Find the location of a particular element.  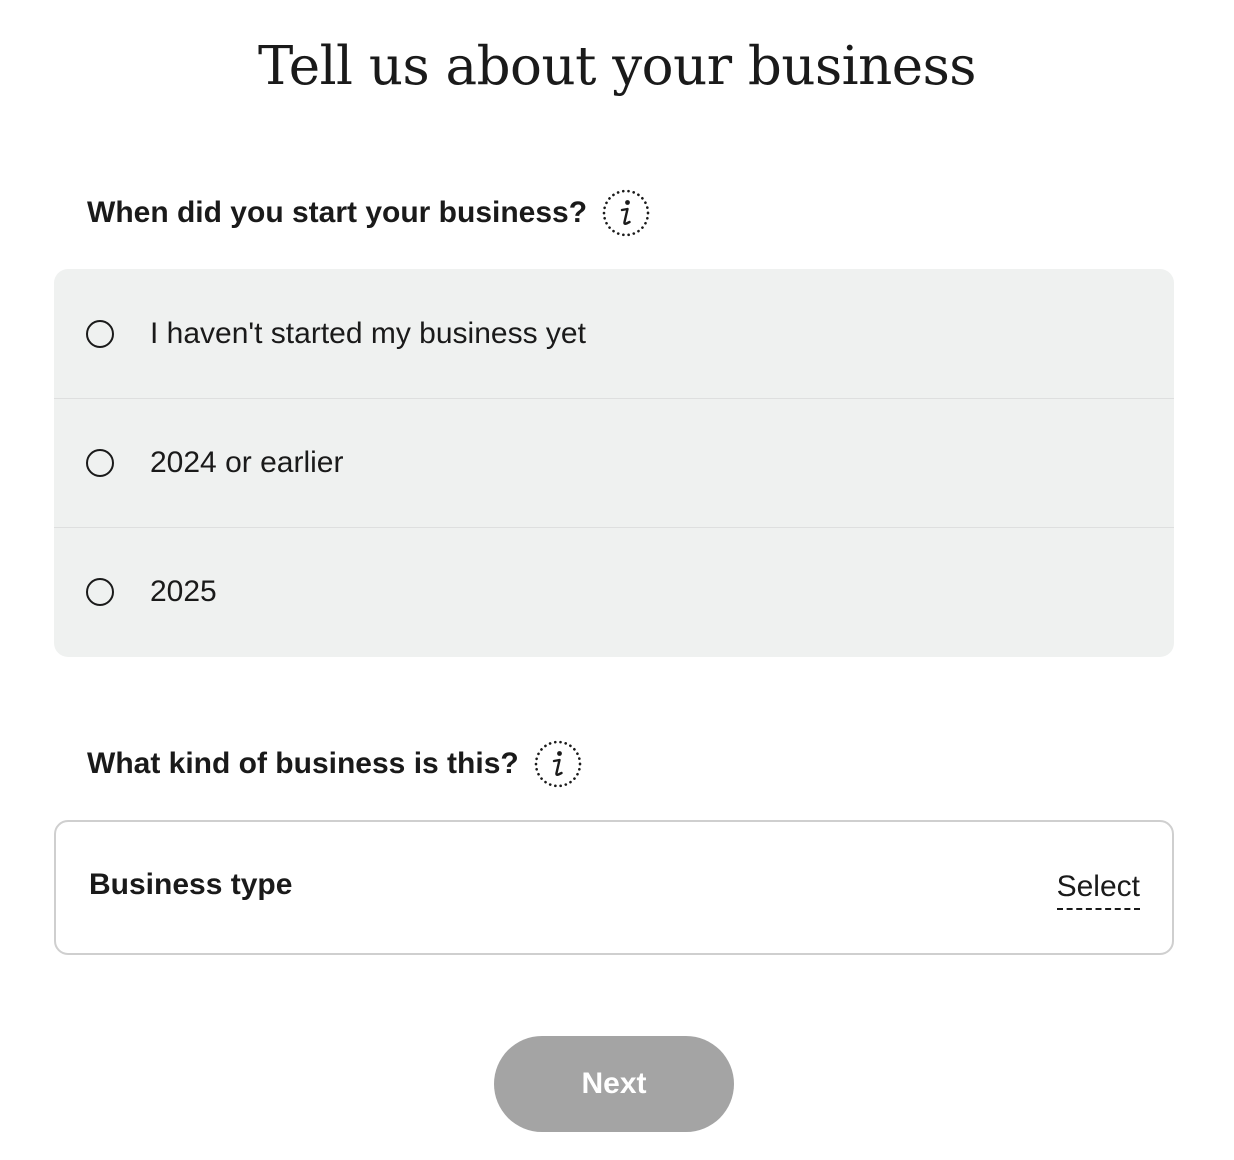

kind-question: What kind of business is this? is located at coordinates (334, 764).